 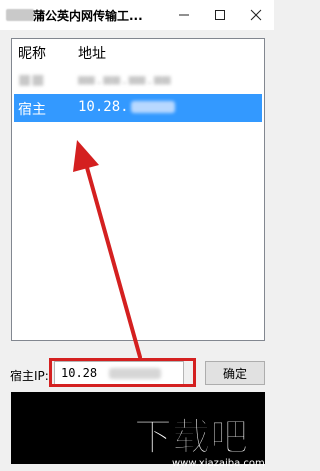 What do you see at coordinates (218, 463) in the screenshot?
I see `watermark-url: www.xiazaiba.com` at bounding box center [218, 463].